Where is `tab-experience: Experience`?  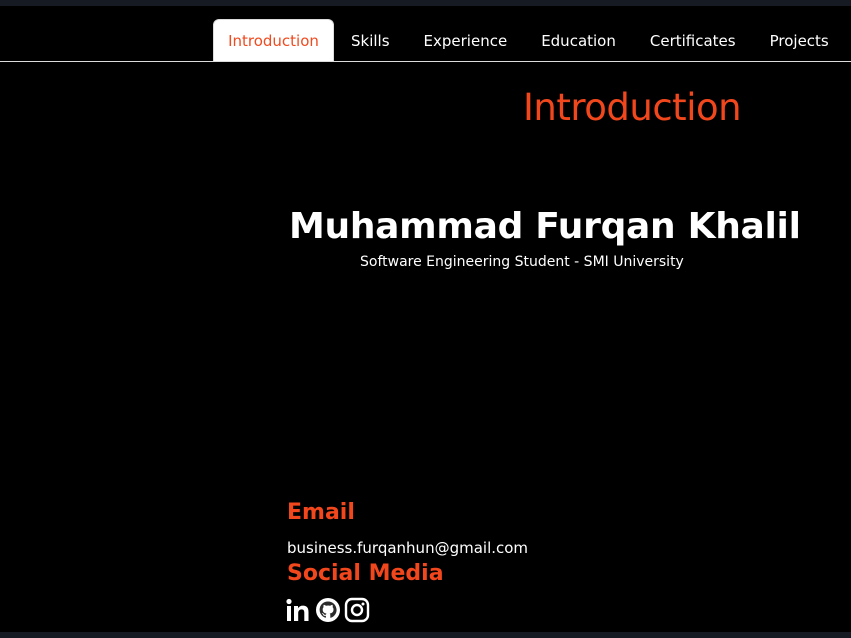 tab-experience: Experience is located at coordinates (466, 40).